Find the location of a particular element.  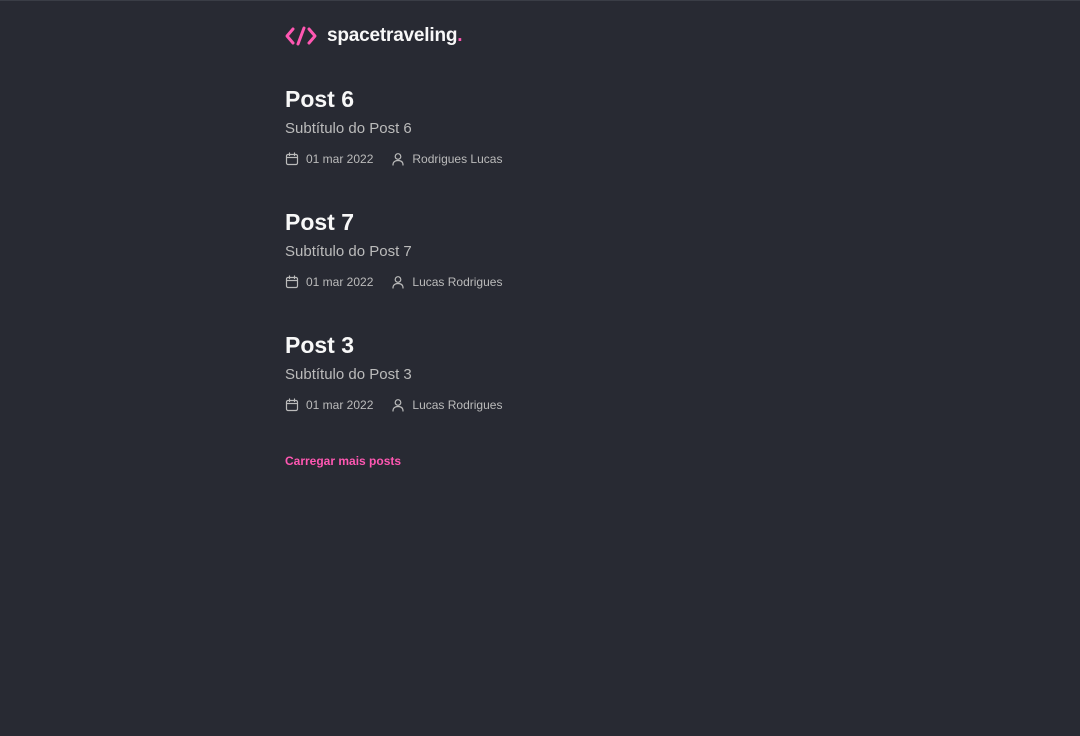

logo-text: spacetraveling is located at coordinates (392, 35).